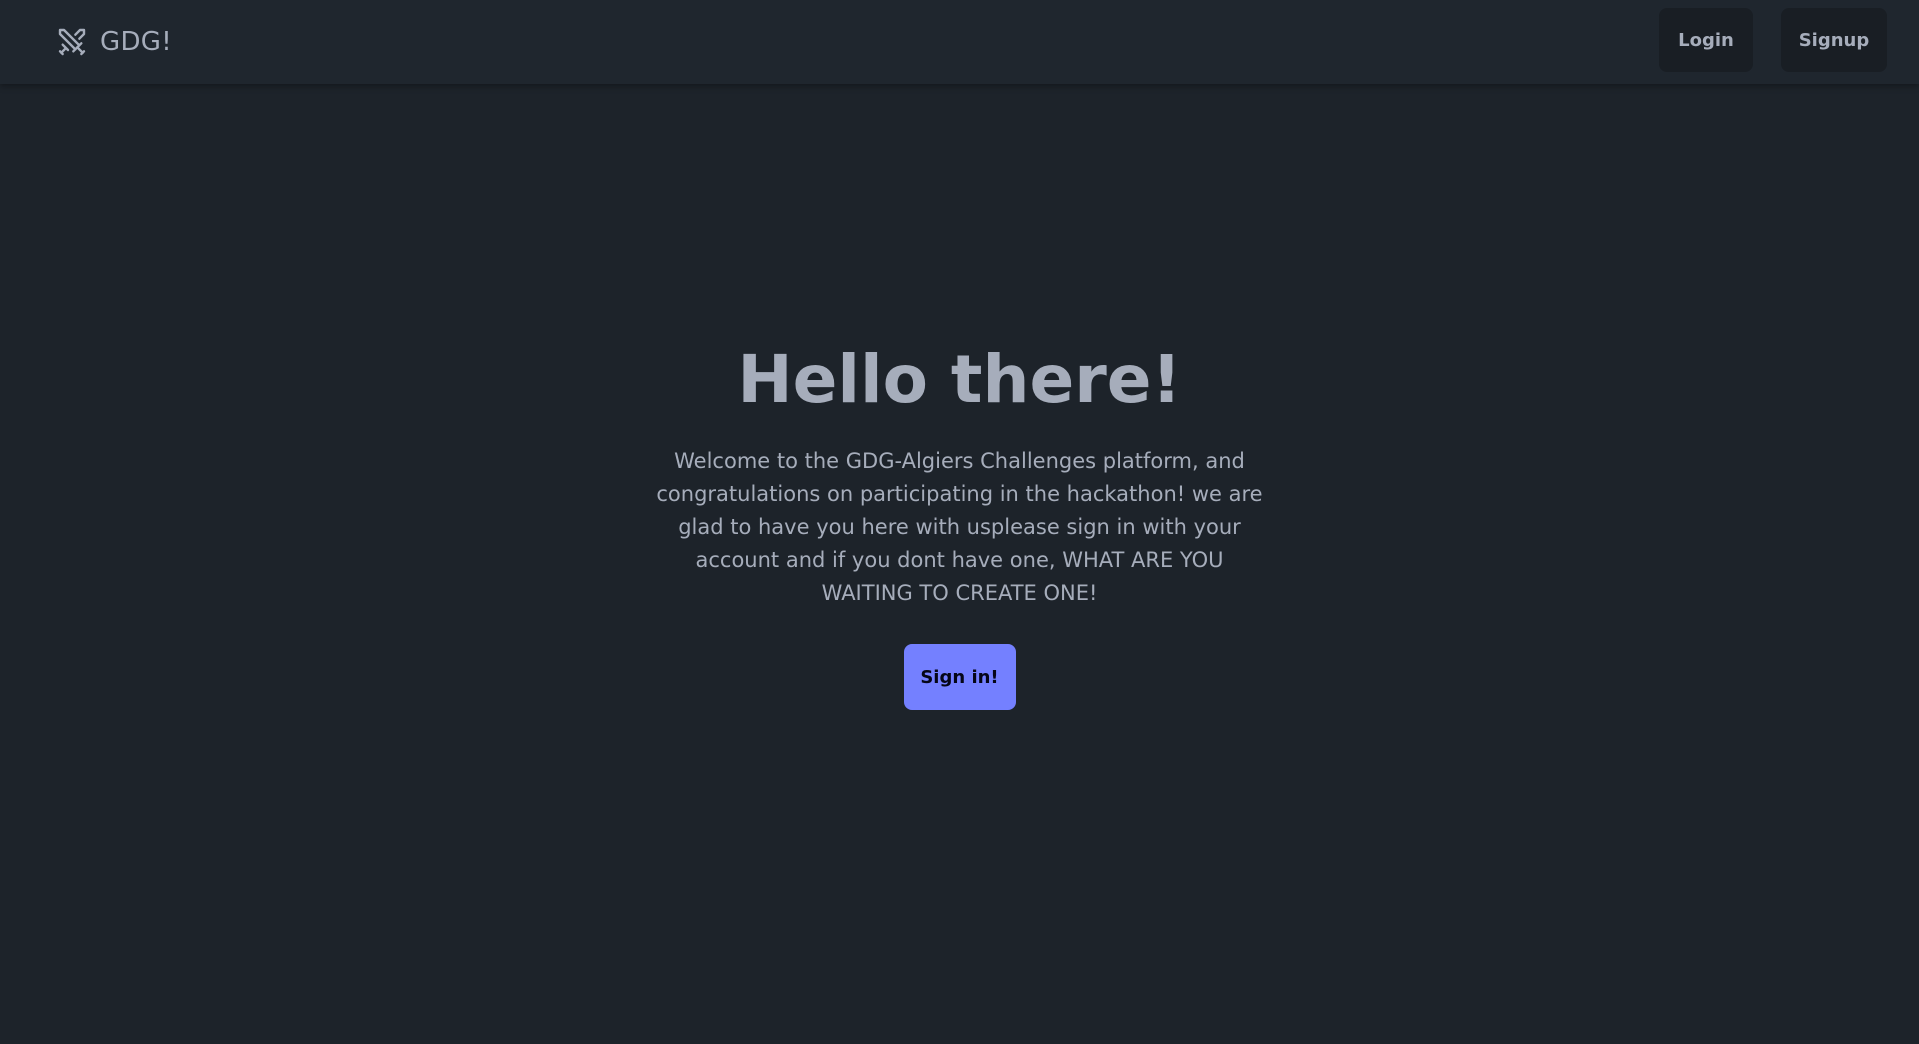  Describe the element at coordinates (1773, 40) in the screenshot. I see `nav-actions: Login Signup` at that location.